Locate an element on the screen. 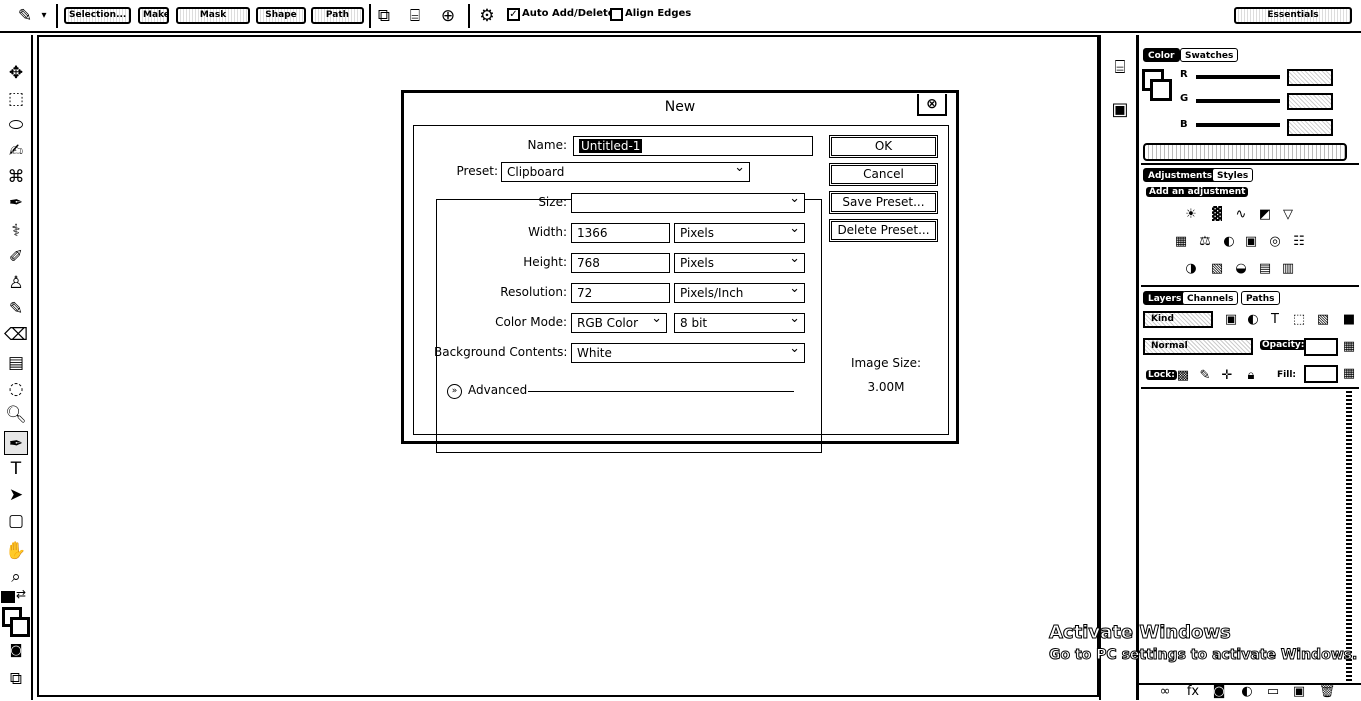 This screenshot has width=1361, height=701. screen-mode-icon: ⧉ is located at coordinates (16, 679).